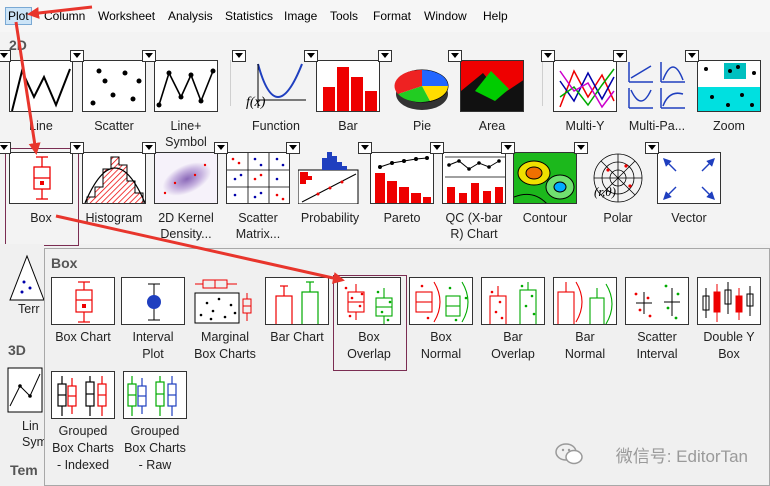  Describe the element at coordinates (300, 16) in the screenshot. I see `menu-image: Image` at that location.